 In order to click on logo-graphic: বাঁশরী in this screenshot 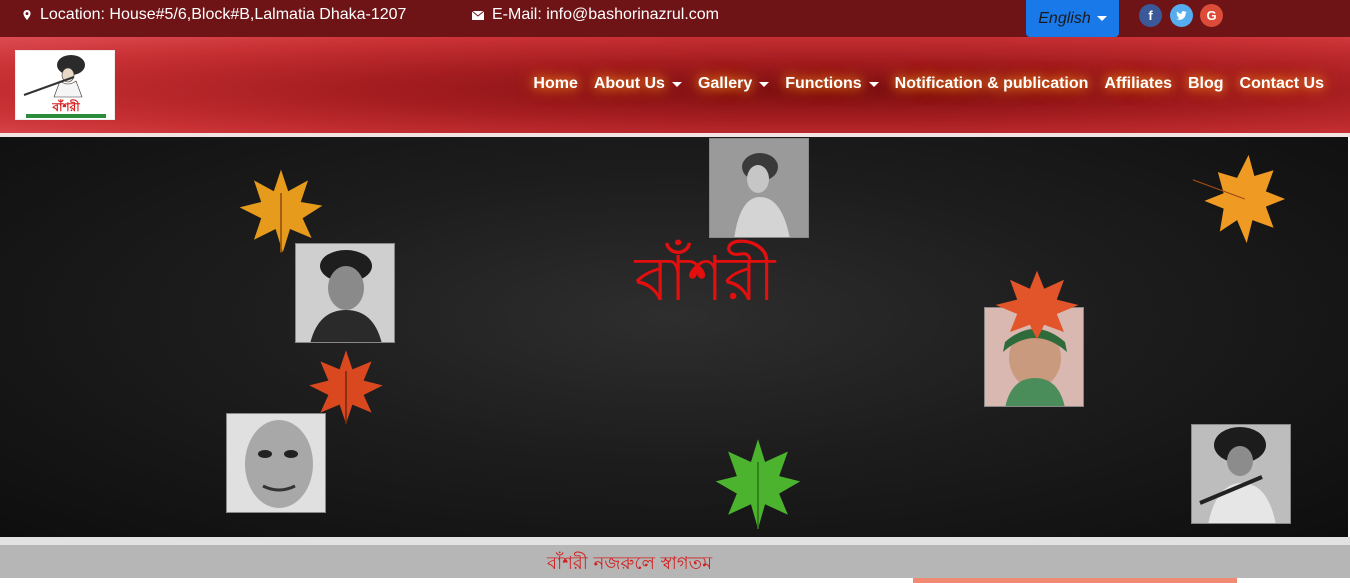, I will do `click(65, 85)`.